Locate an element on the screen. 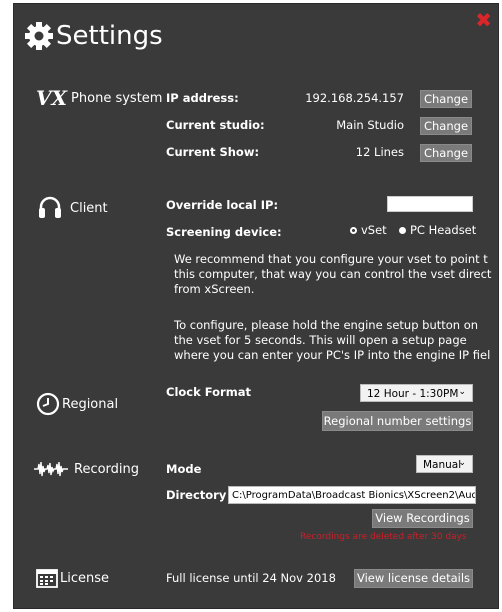  radio-pc-headset: PC Headset is located at coordinates (437, 230).